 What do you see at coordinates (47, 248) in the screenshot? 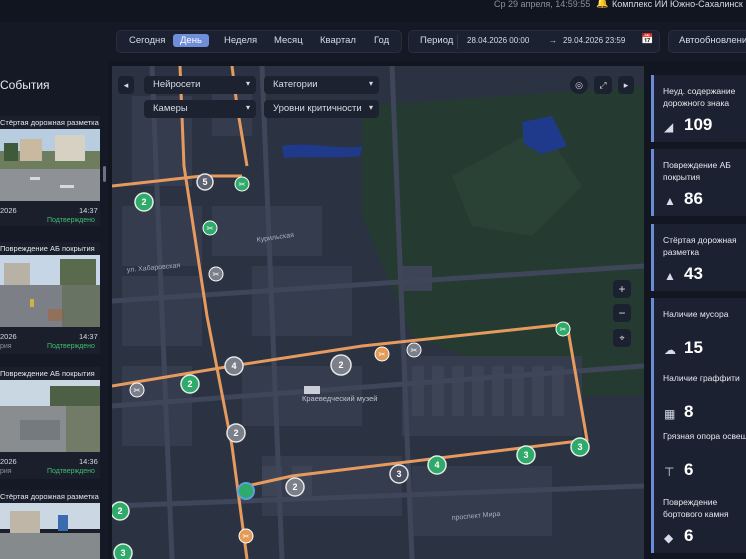
I see `event-title: Повреждение АБ покрытия` at bounding box center [47, 248].